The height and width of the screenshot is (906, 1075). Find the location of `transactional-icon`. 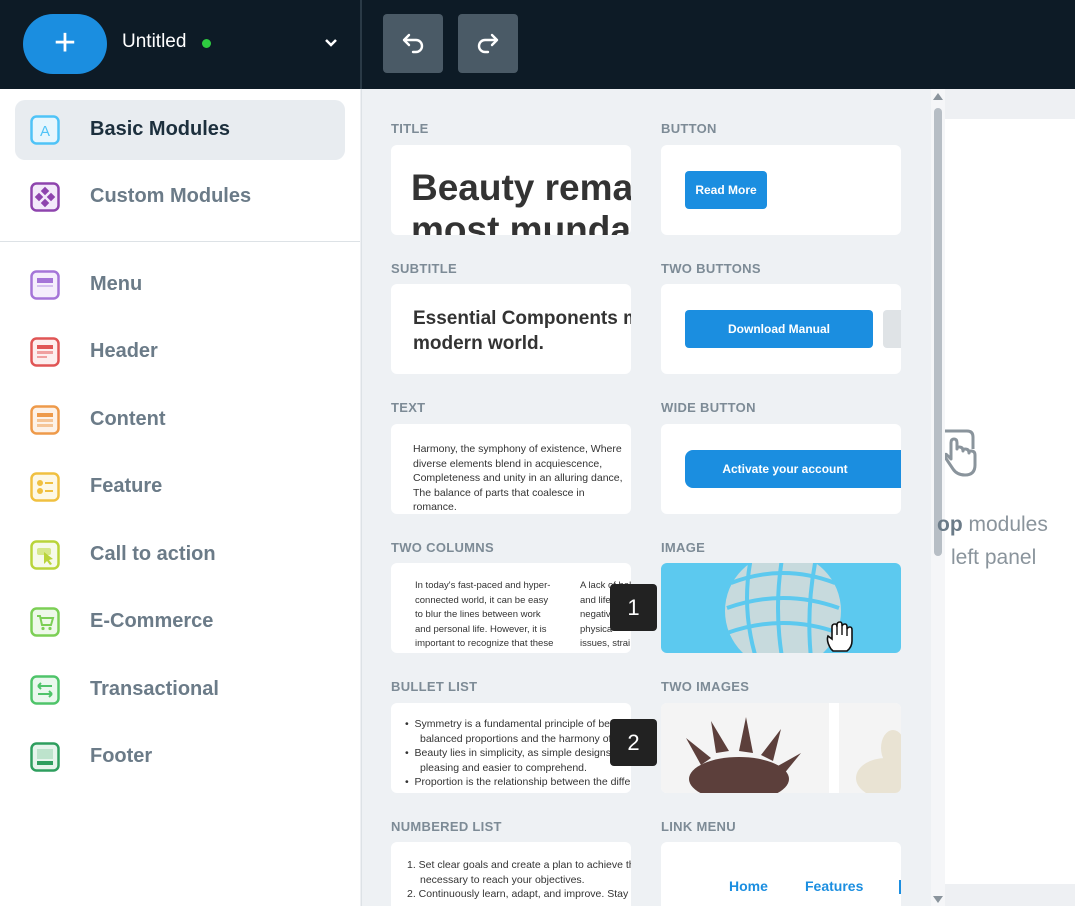

transactional-icon is located at coordinates (45, 690).